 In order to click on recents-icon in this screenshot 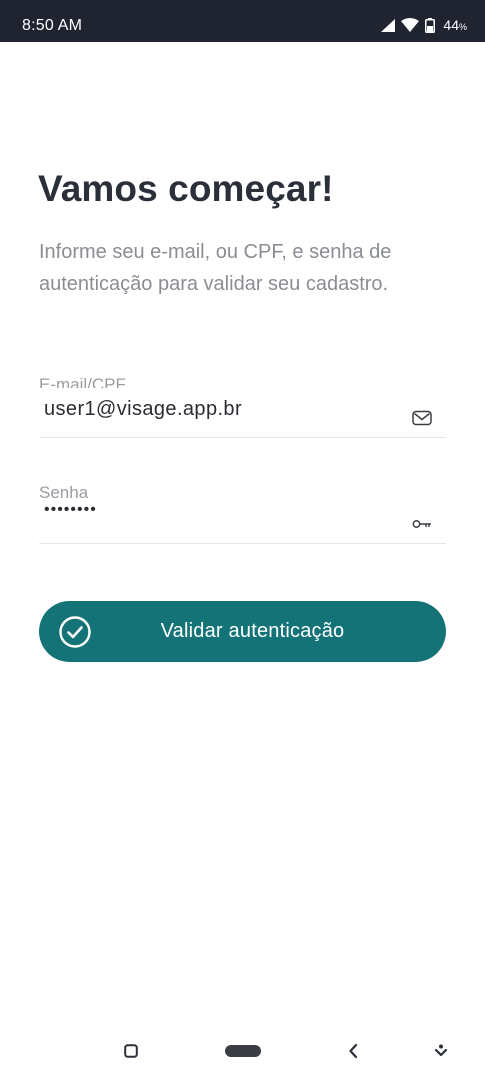, I will do `click(131, 1051)`.